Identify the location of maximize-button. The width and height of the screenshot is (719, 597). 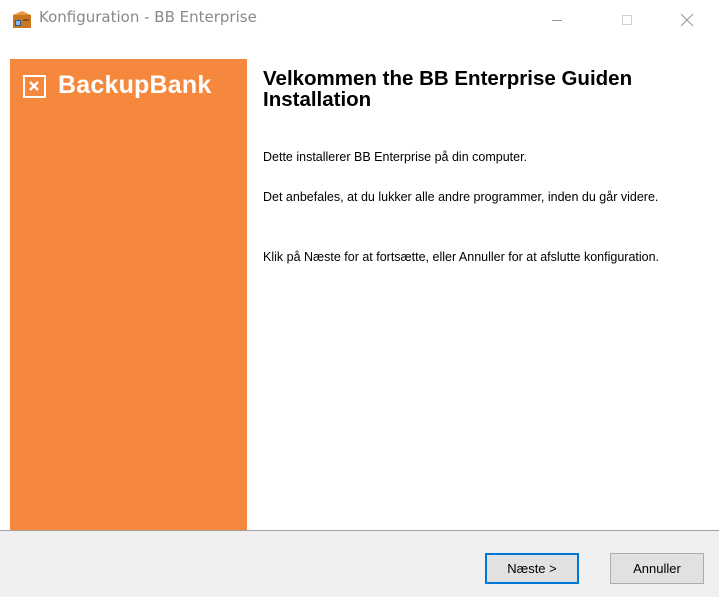
(627, 20).